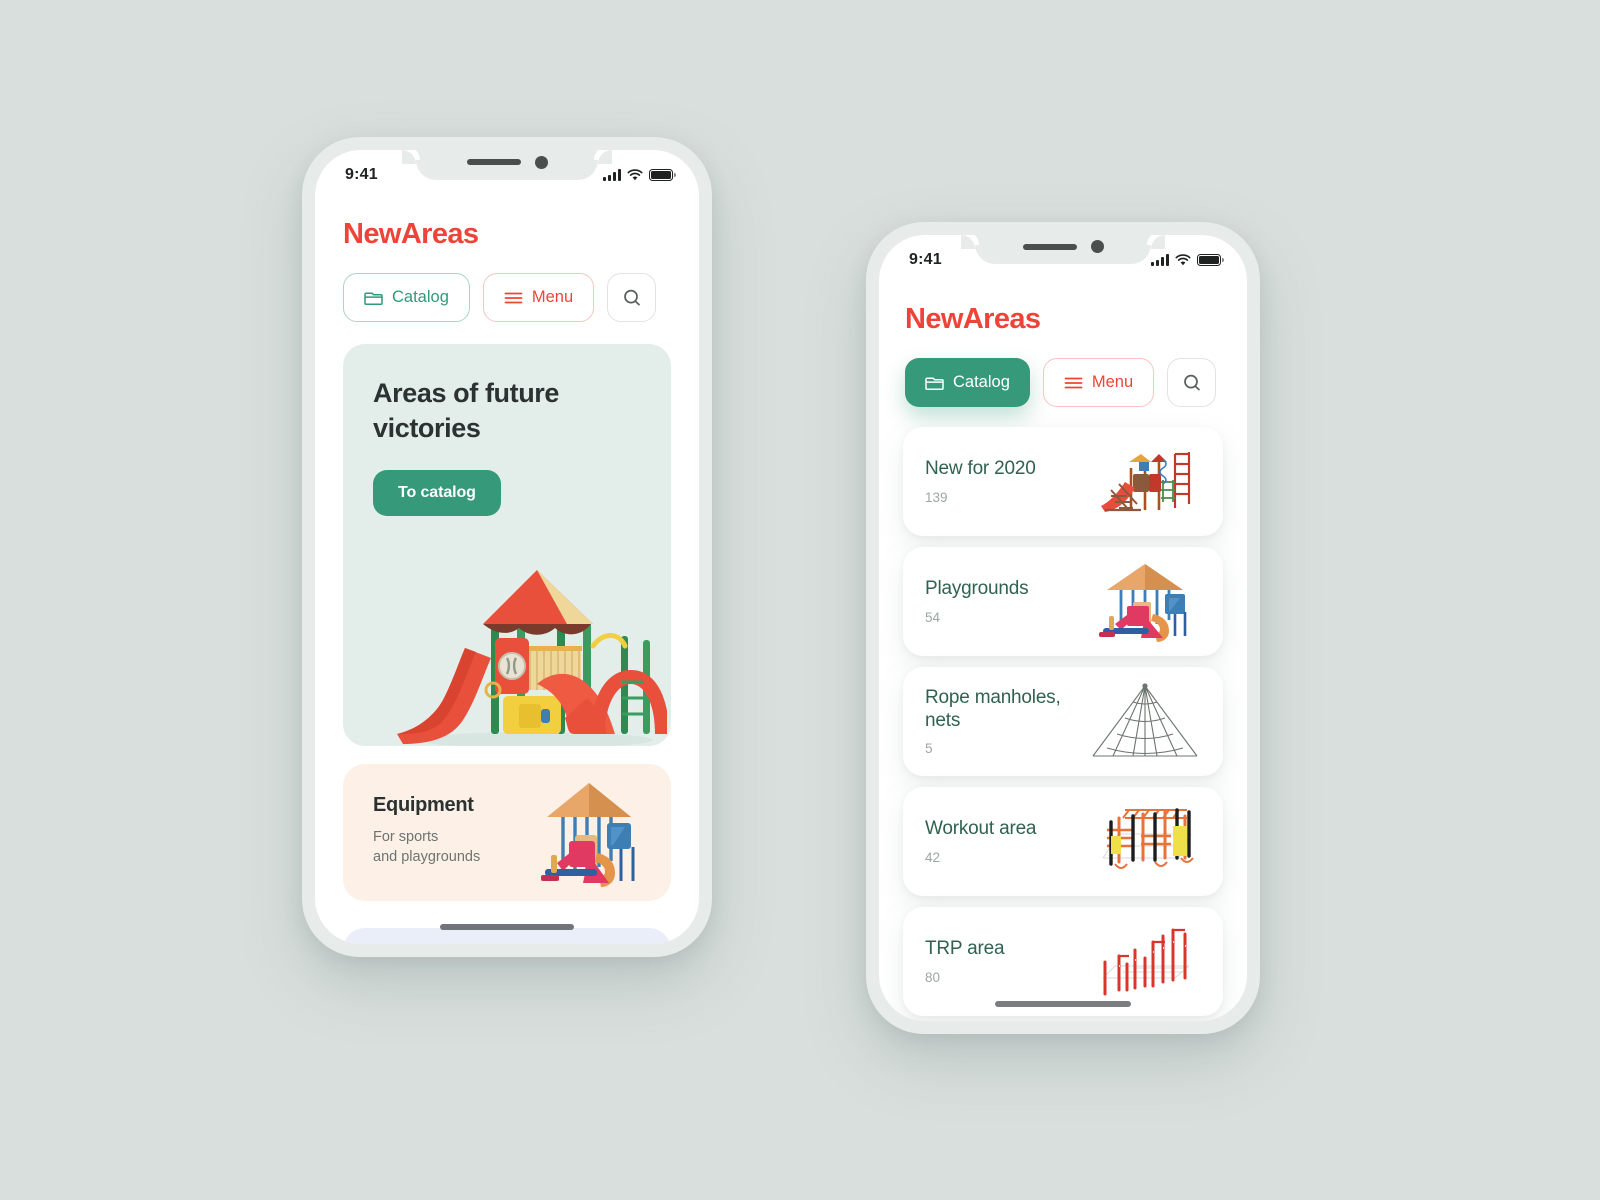  Describe the element at coordinates (1007, 601) in the screenshot. I see `list-item-text: Playgrounds 54` at that location.